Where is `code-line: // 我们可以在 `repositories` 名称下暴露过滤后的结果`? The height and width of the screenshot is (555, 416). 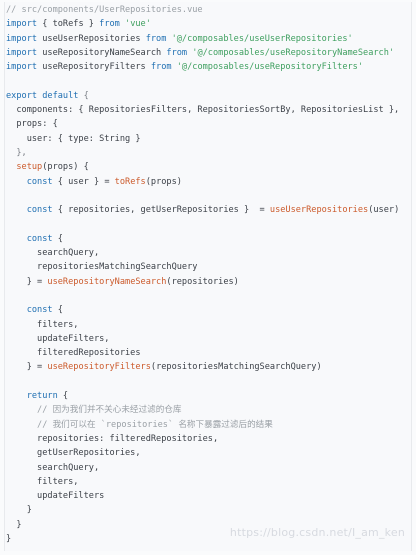 code-line: // 我们可以在 `repositories` 名称下暴露过滤后的结果 is located at coordinates (208, 425).